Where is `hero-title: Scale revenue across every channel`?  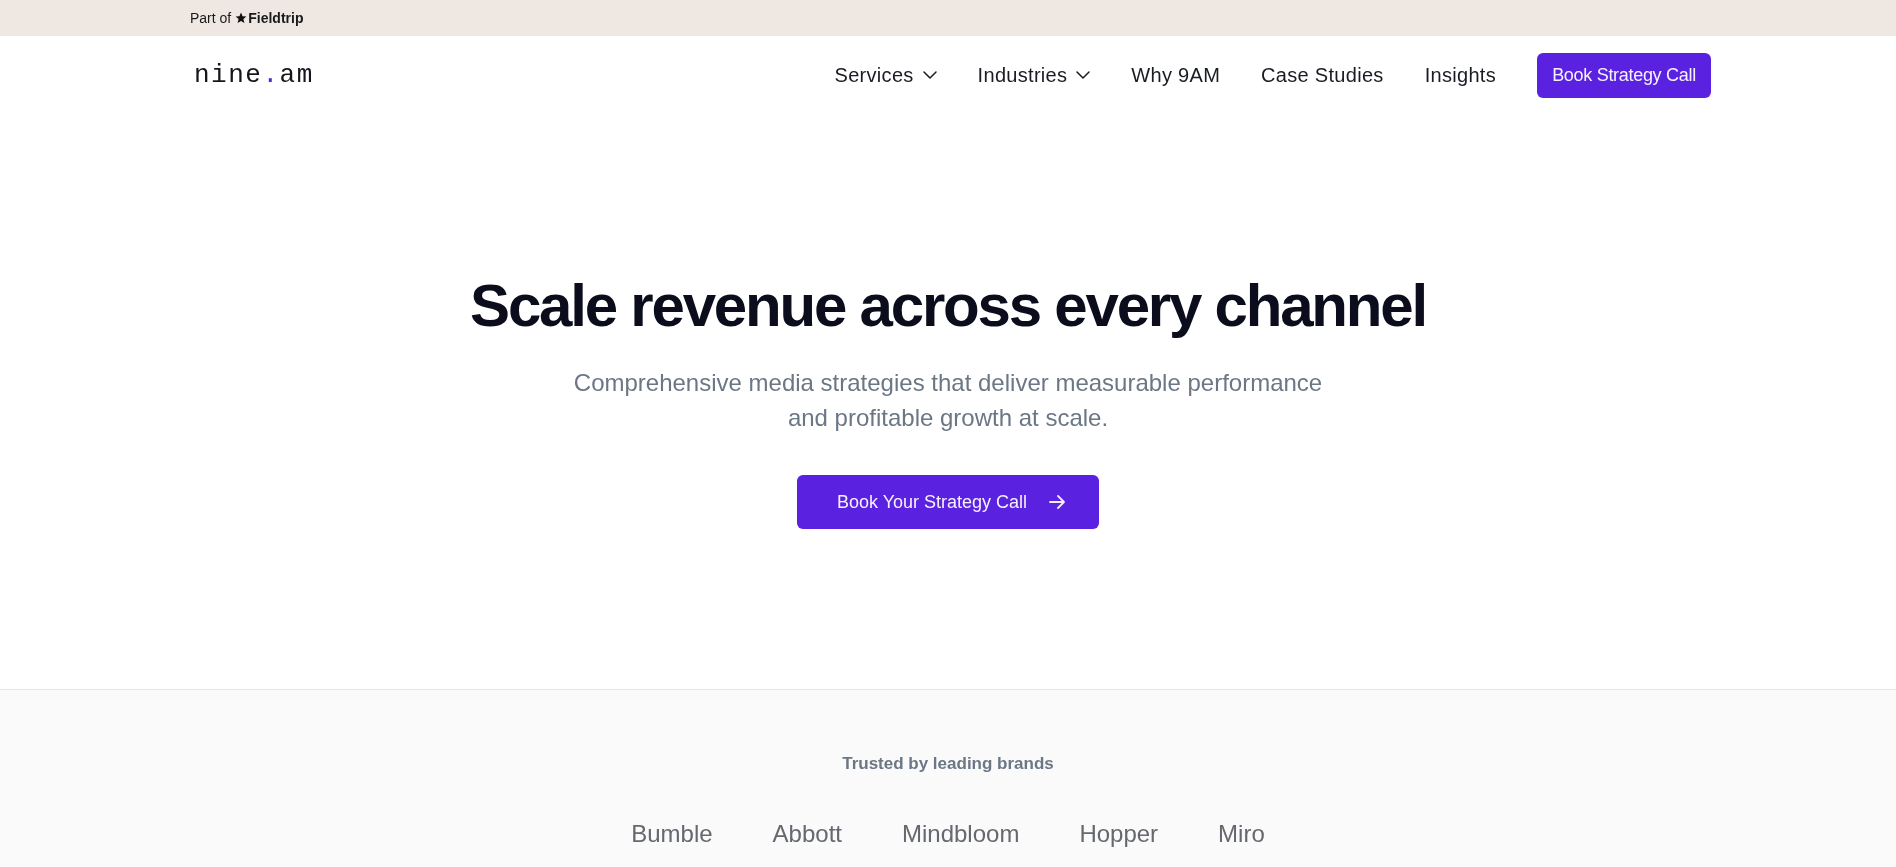 hero-title: Scale revenue across every channel is located at coordinates (948, 306).